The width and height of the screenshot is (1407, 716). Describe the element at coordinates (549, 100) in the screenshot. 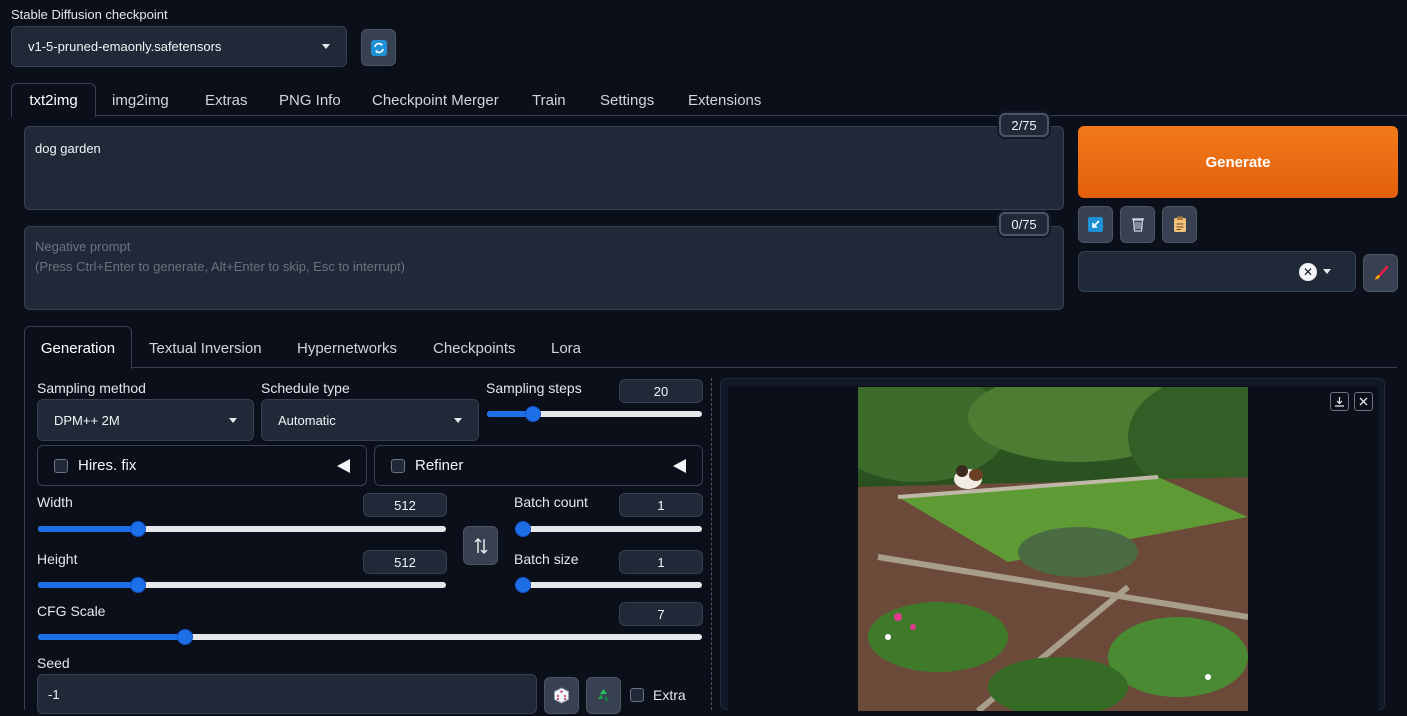

I see `tab-train: Train` at that location.